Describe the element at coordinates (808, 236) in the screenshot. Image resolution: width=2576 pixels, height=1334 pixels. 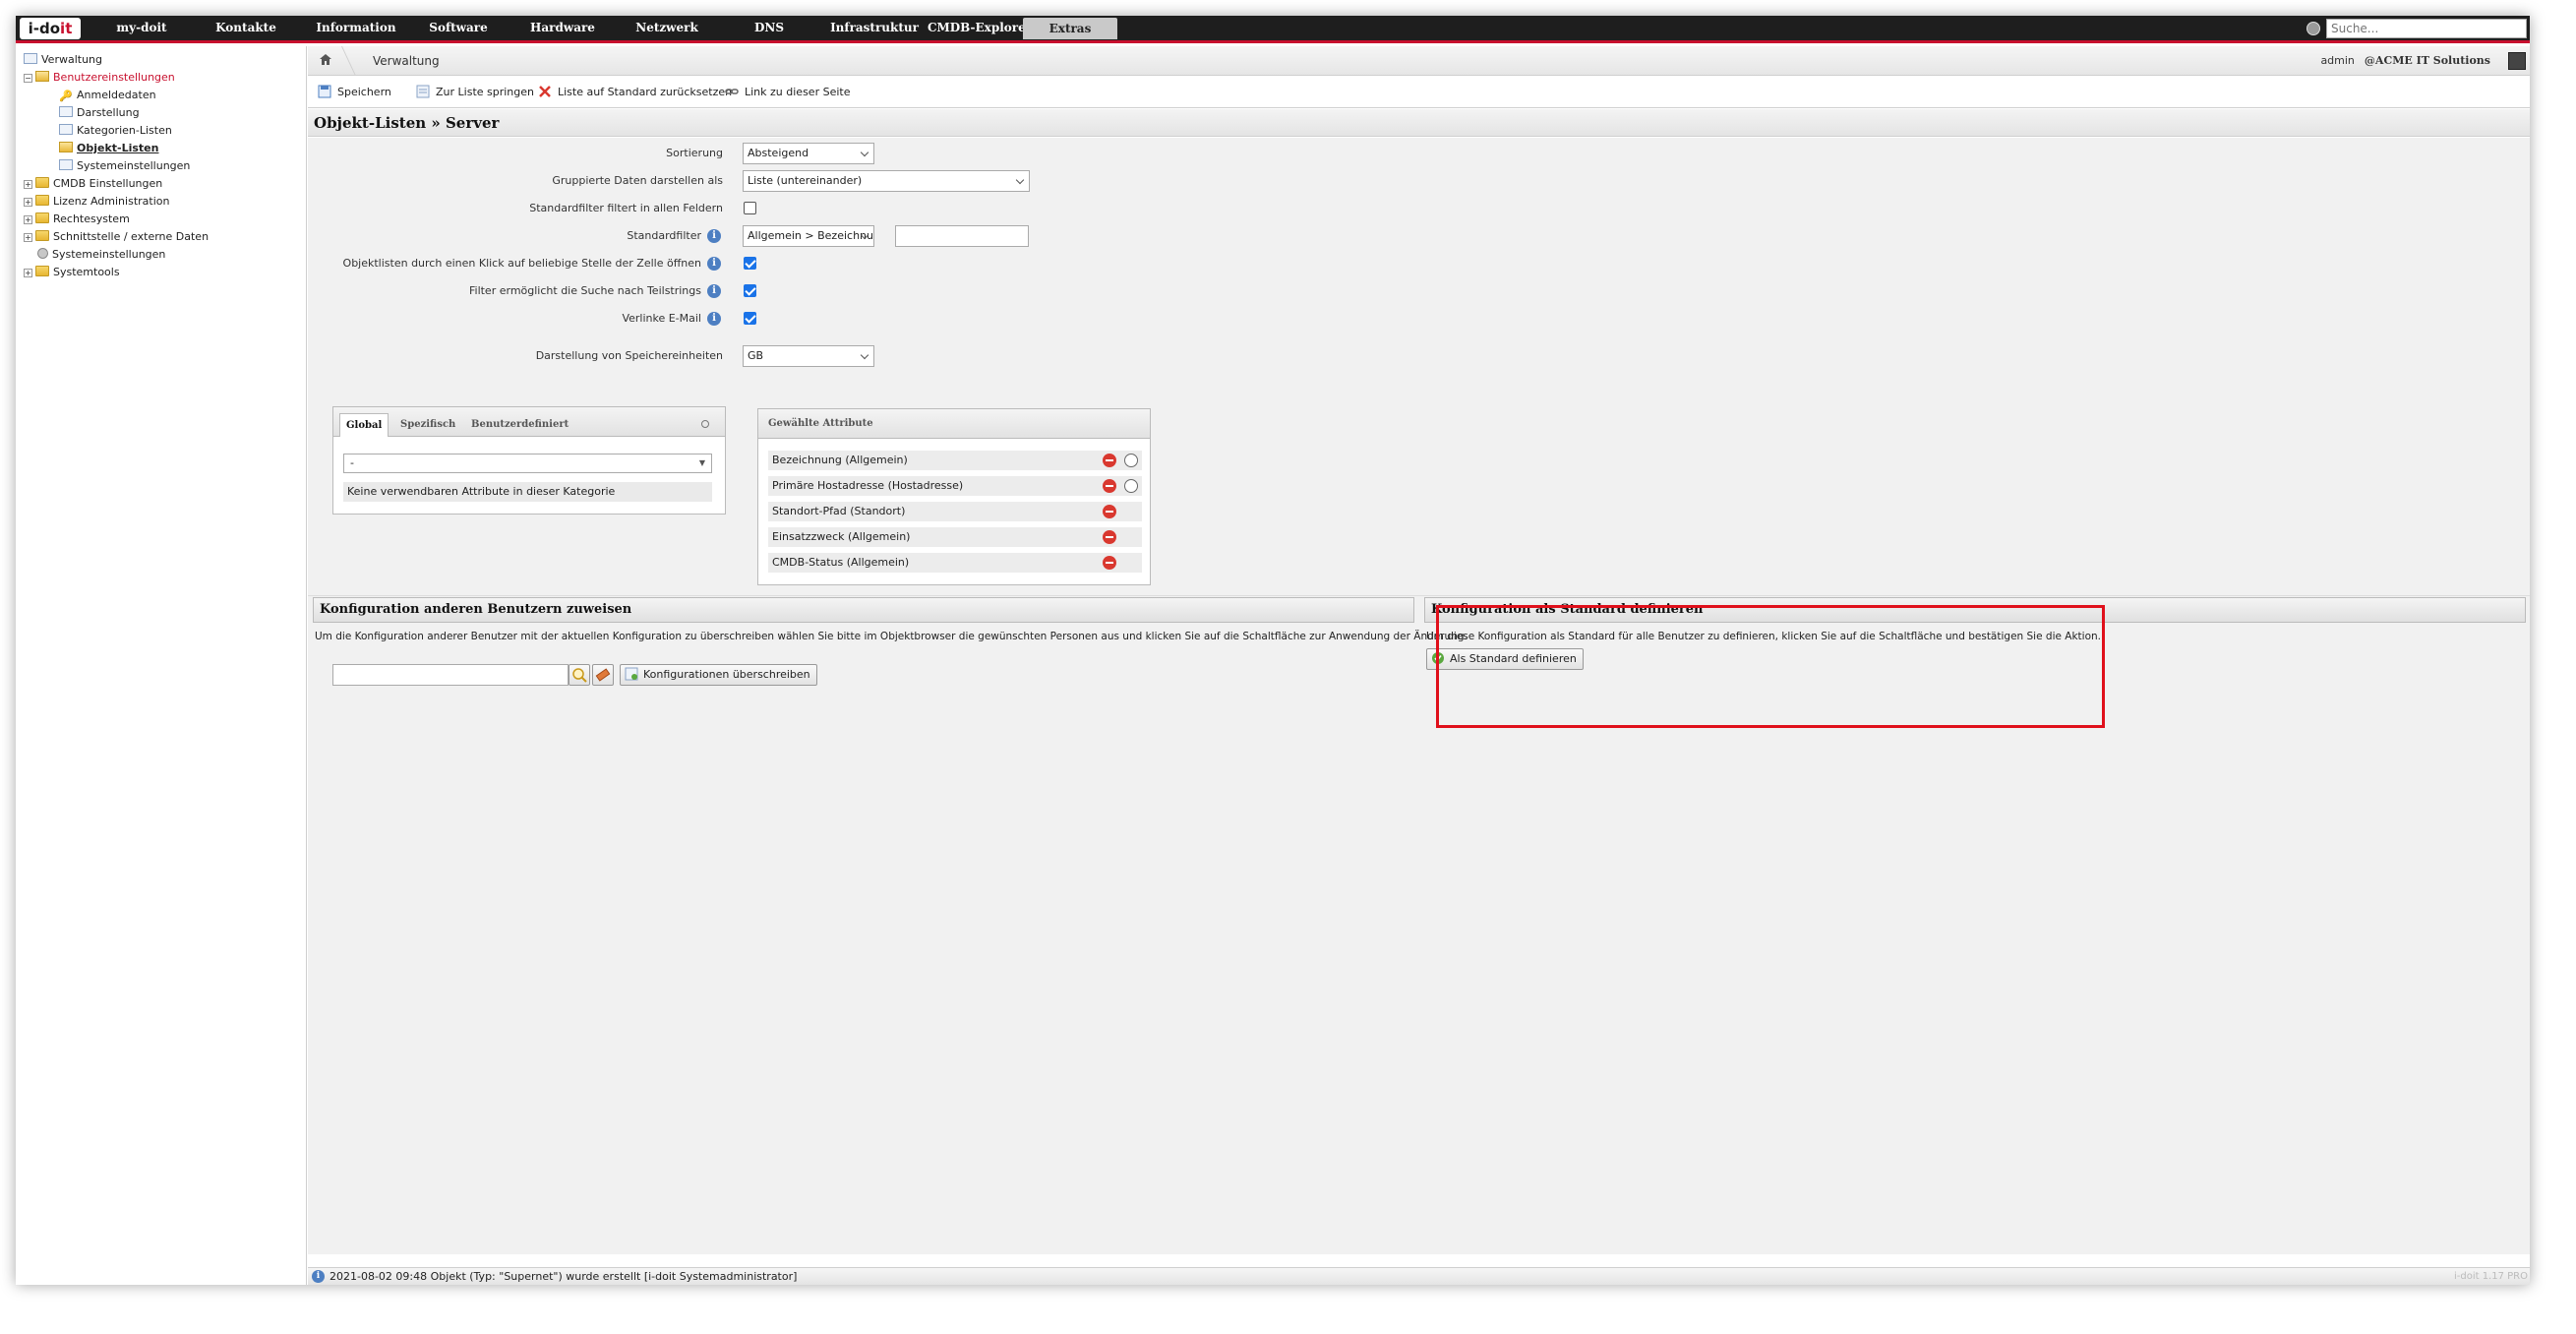
I see `std-filter-select: Allgemein > Bezeichnung` at that location.